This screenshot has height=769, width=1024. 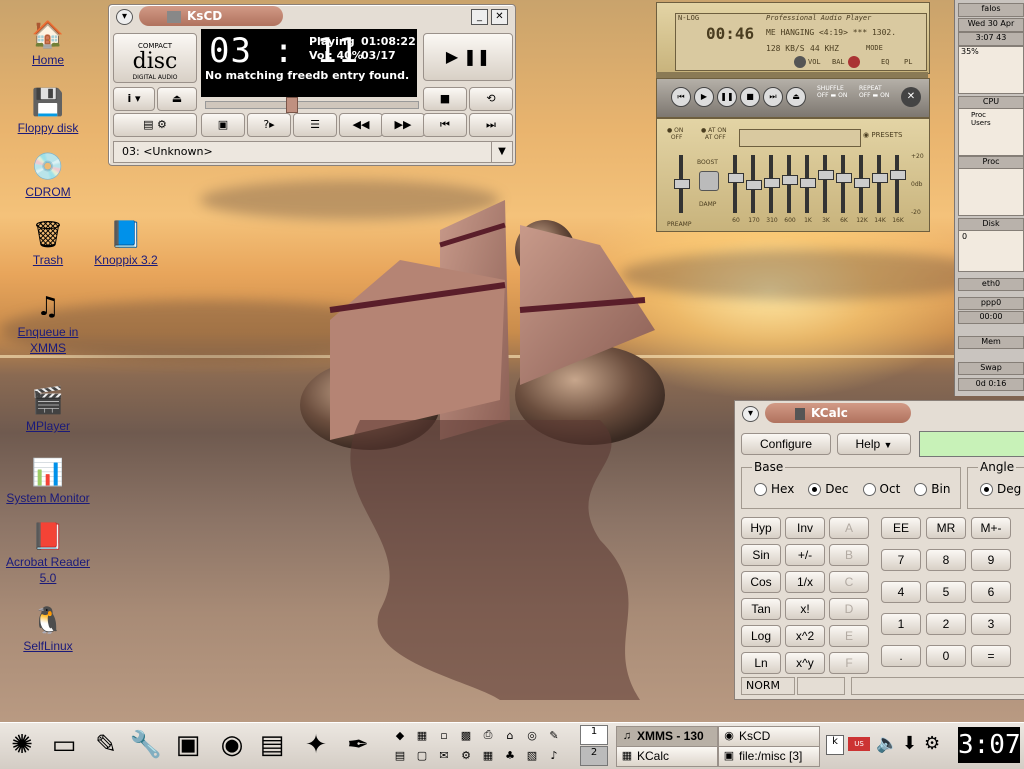 I want to click on calc-key: D, so click(x=849, y=609).